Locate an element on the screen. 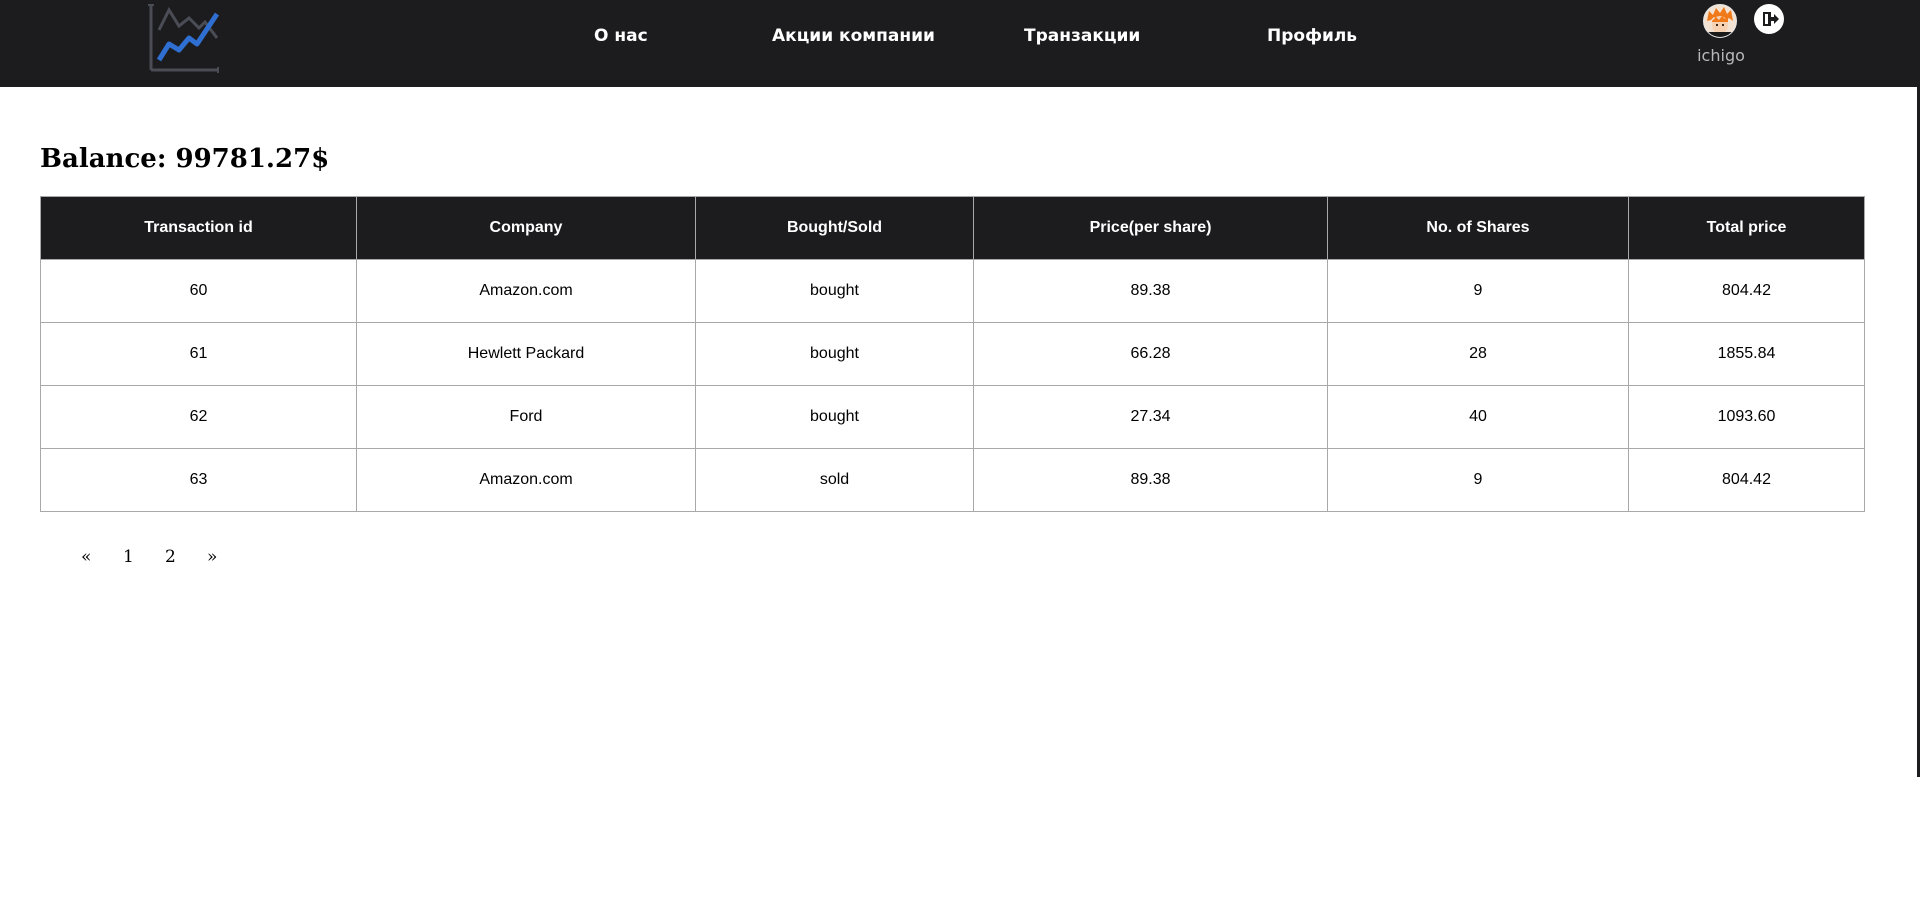  cell-company: Ford is located at coordinates (526, 417).